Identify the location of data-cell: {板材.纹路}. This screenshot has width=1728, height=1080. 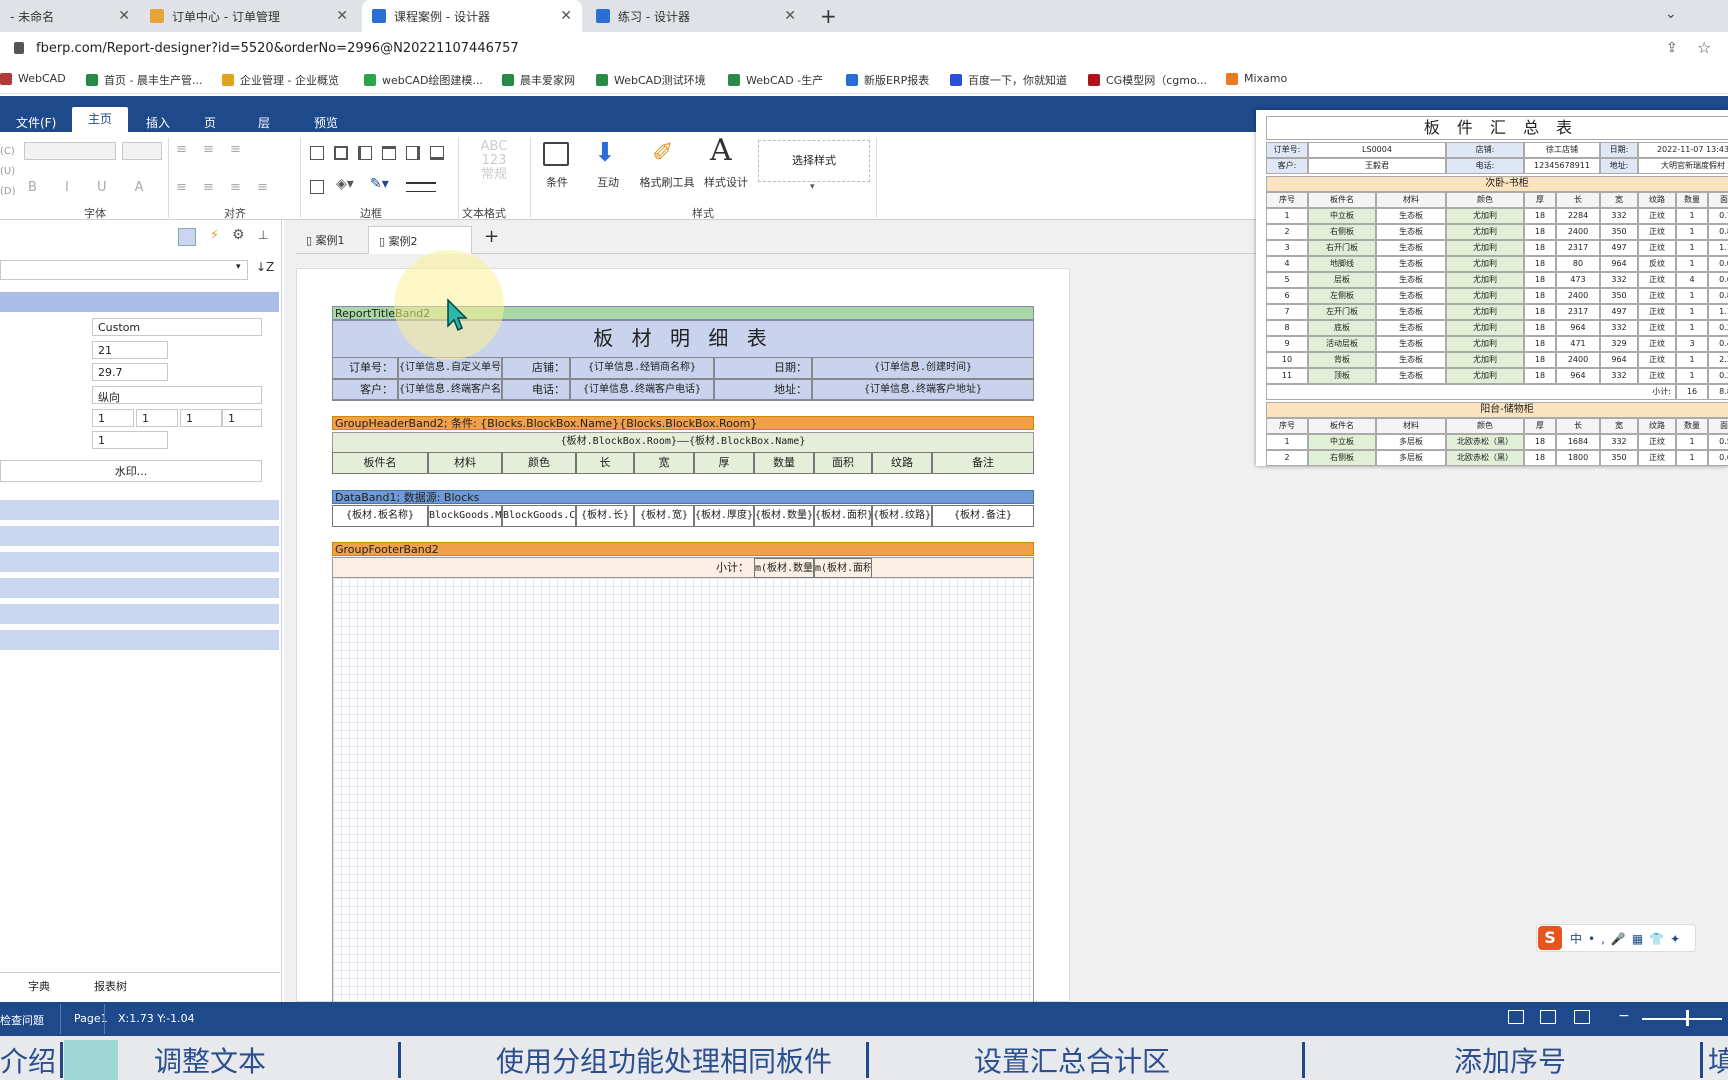
(902, 516).